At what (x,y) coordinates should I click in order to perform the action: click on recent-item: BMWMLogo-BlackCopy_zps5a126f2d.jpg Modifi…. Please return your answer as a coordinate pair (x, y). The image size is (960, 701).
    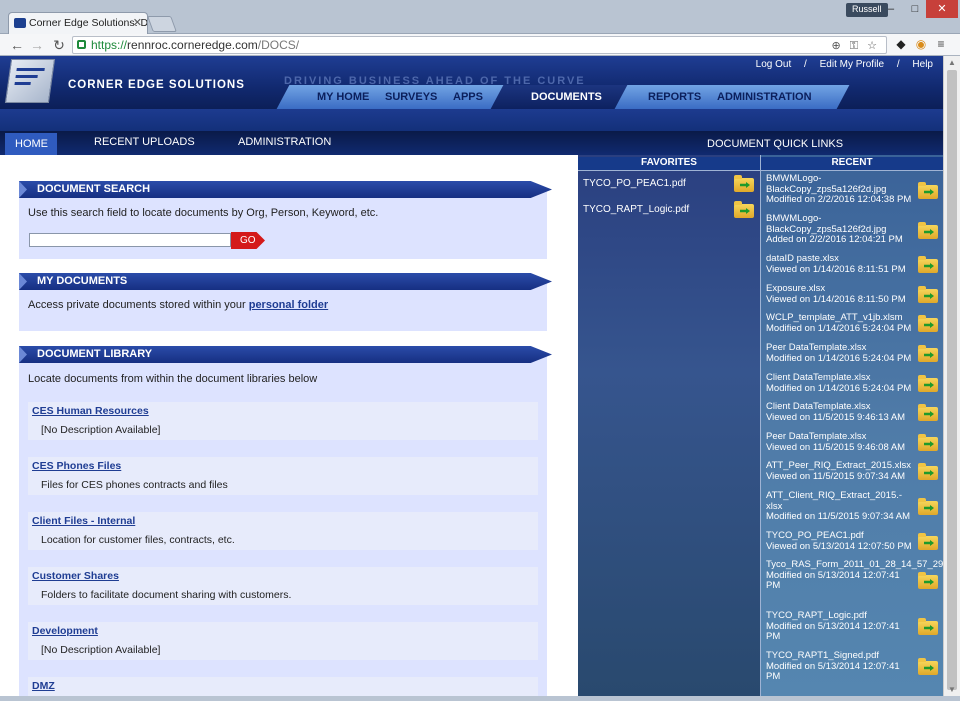
    Looking at the image, I should click on (841, 189).